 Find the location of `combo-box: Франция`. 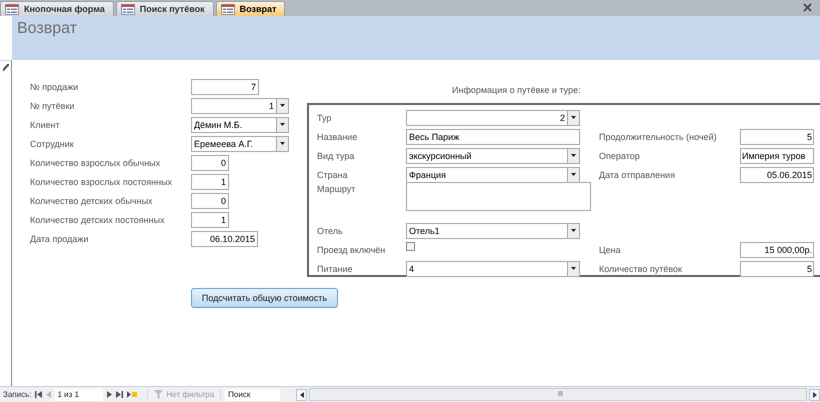

combo-box: Франция is located at coordinates (493, 174).